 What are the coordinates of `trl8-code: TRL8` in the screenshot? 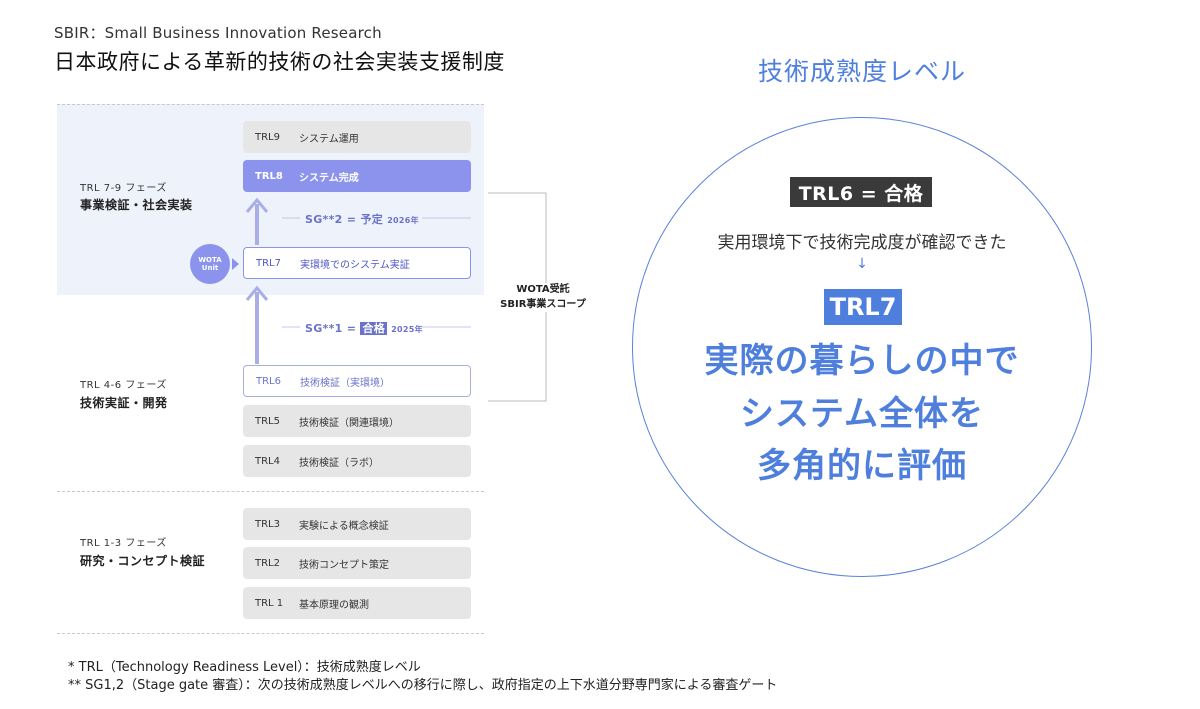 It's located at (269, 176).